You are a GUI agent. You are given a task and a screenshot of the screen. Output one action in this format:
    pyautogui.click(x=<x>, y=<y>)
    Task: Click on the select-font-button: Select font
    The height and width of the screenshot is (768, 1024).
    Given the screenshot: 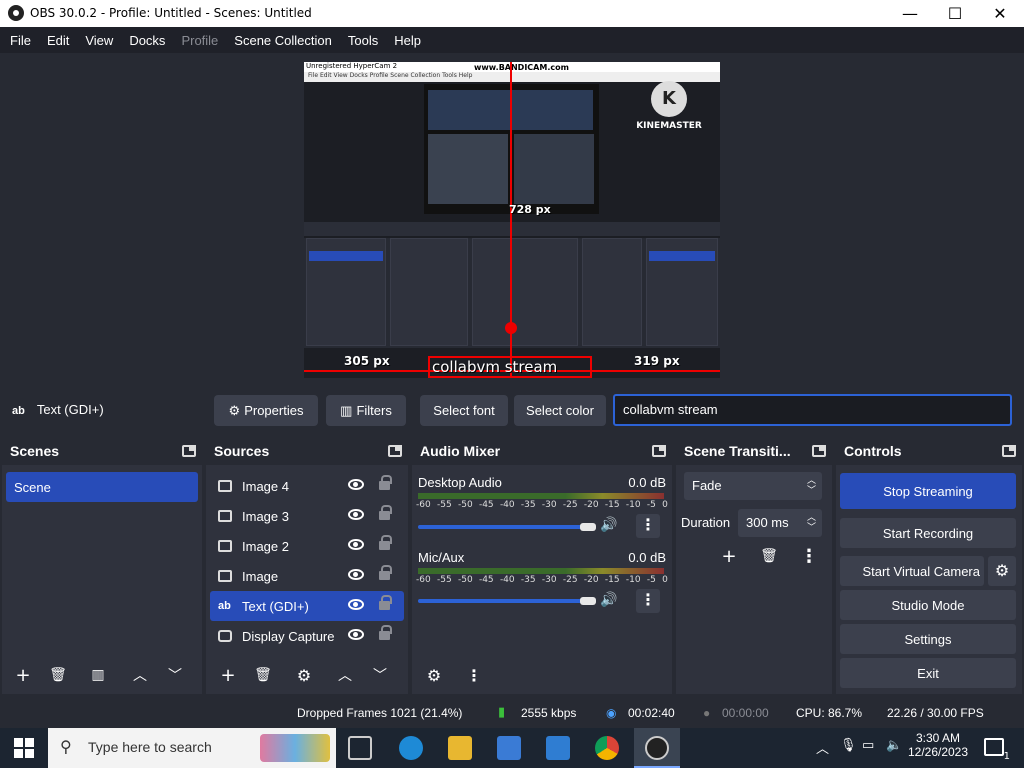 What is the action you would take?
    pyautogui.click(x=464, y=410)
    